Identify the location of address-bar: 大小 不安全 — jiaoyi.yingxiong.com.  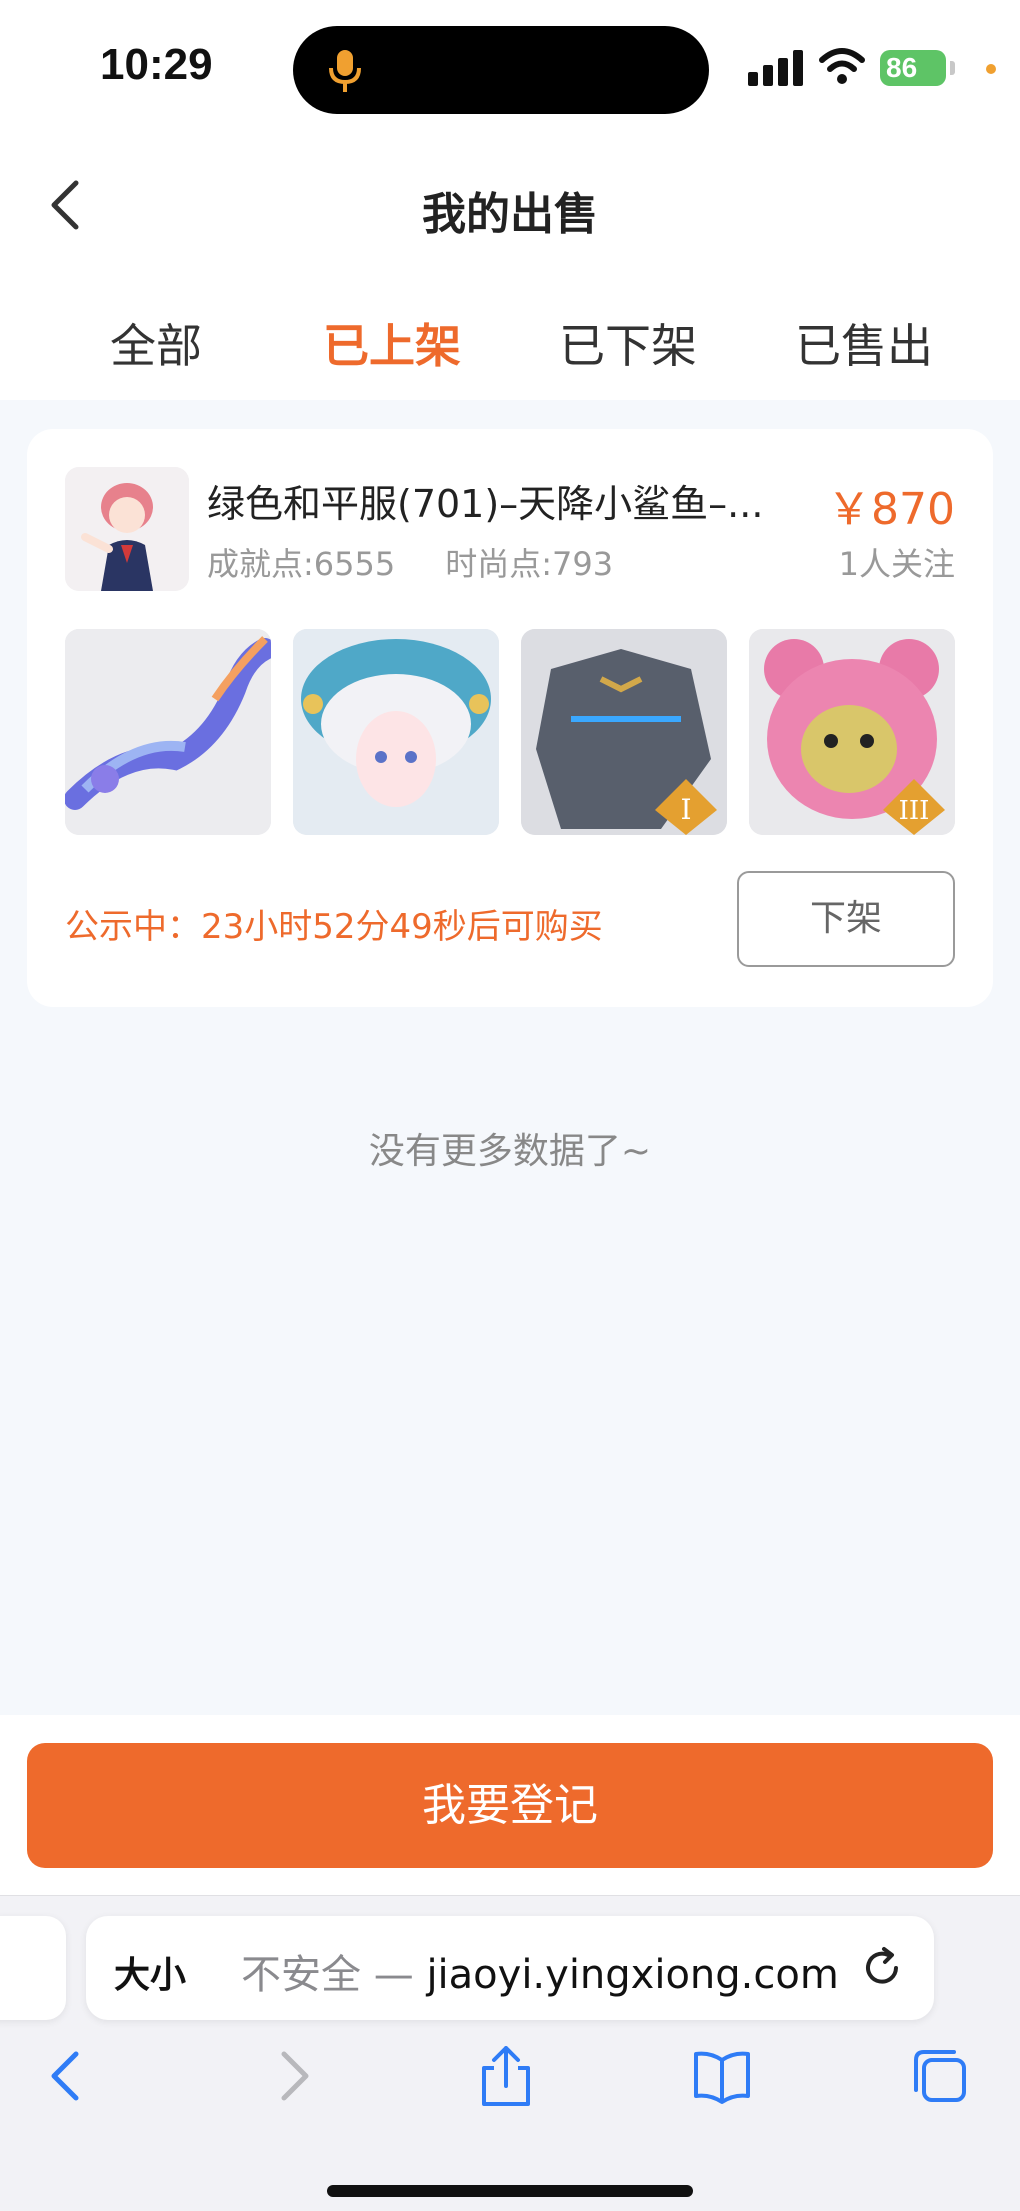
(510, 1968).